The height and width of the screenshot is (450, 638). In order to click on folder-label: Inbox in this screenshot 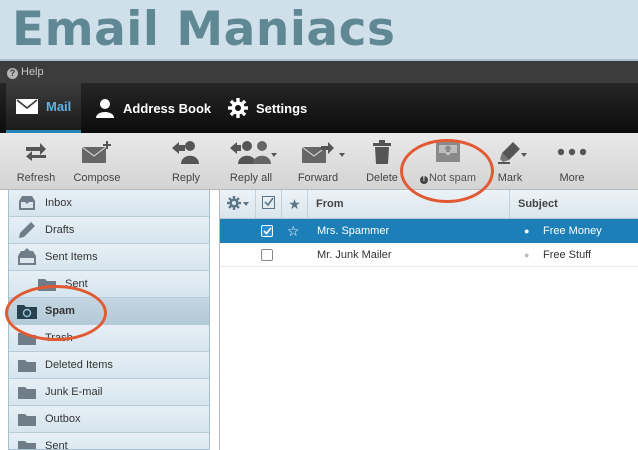, I will do `click(58, 203)`.